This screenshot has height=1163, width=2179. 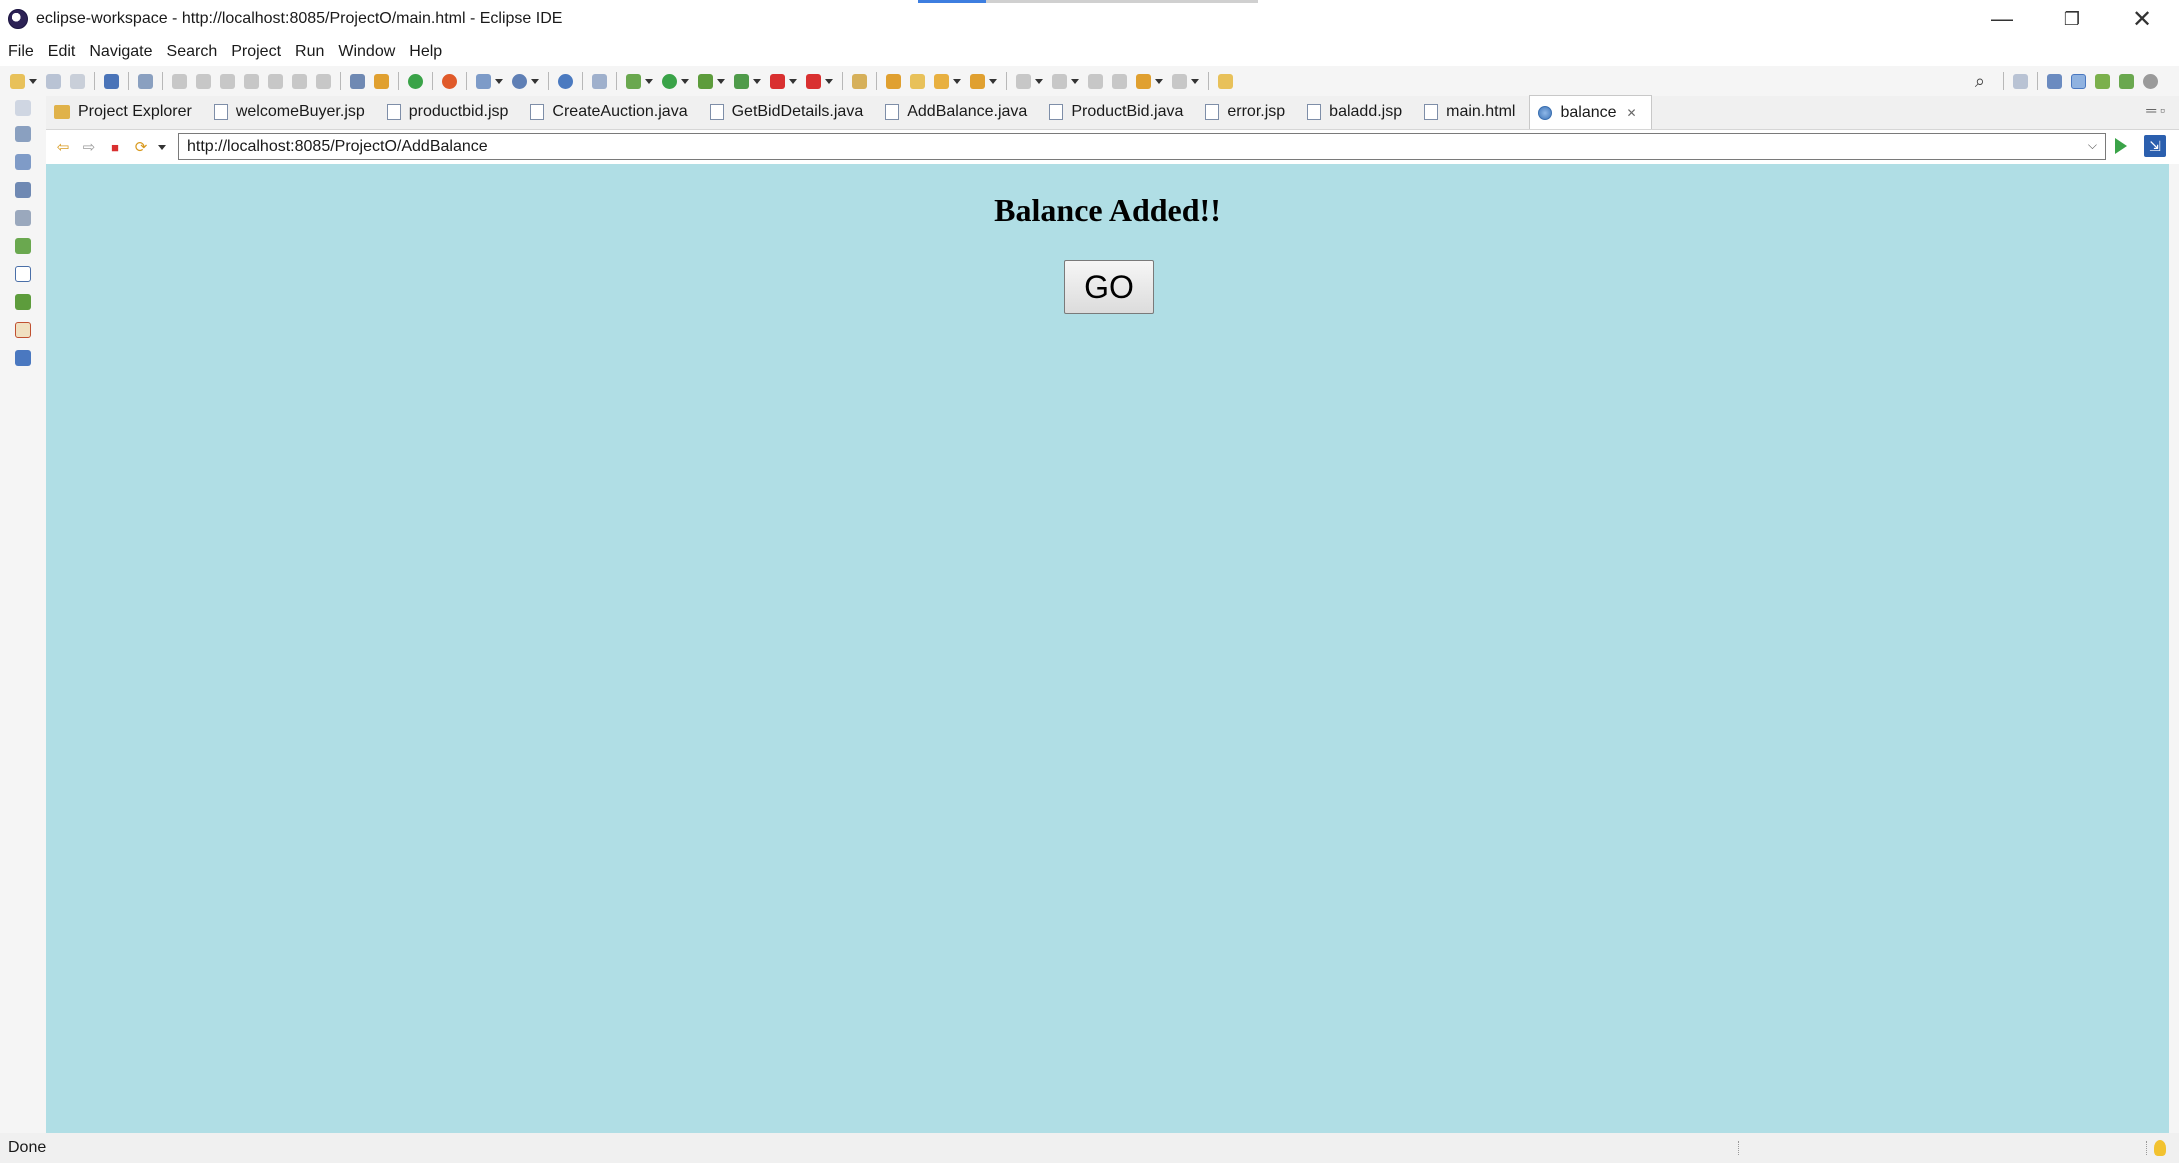 What do you see at coordinates (483, 81) in the screenshot?
I see `new-server-icon` at bounding box center [483, 81].